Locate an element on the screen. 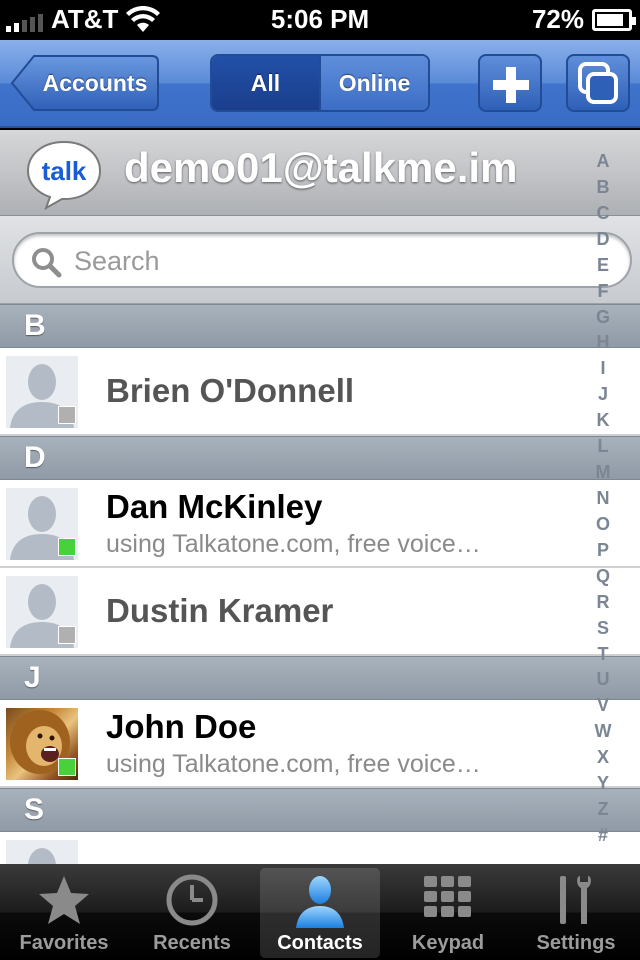  index-letter: A is located at coordinates (603, 161).